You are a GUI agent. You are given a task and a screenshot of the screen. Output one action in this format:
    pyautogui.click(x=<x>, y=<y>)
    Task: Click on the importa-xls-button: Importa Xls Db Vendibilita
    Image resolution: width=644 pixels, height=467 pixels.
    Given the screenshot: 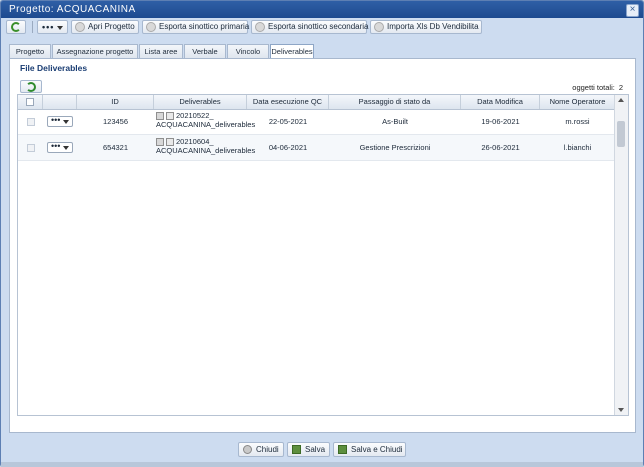 What is the action you would take?
    pyautogui.click(x=426, y=27)
    